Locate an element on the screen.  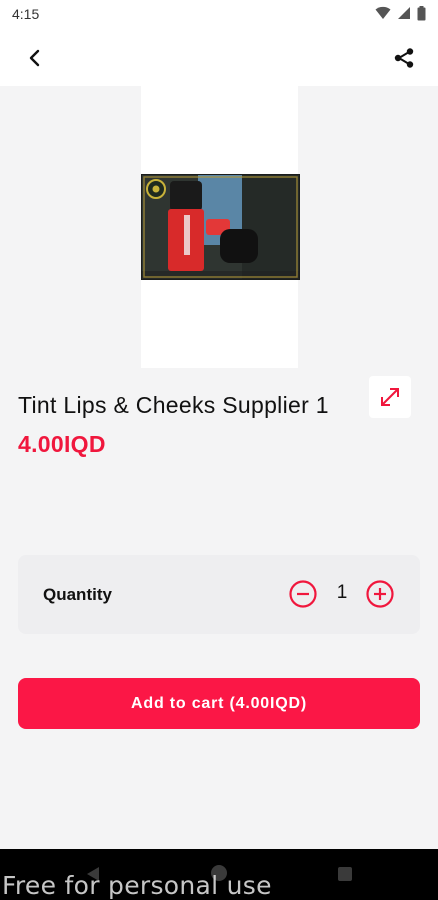
add-to-cart-button: Add to cart (4.00IQD) is located at coordinates (219, 703).